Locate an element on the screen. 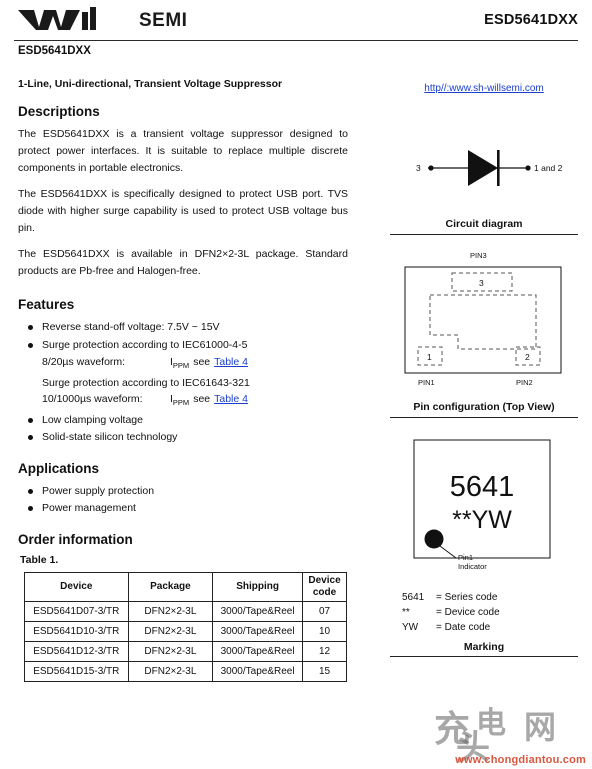 The height and width of the screenshot is (769, 592). cell-device: ESD5641D15-3/TR is located at coordinates (76, 671).